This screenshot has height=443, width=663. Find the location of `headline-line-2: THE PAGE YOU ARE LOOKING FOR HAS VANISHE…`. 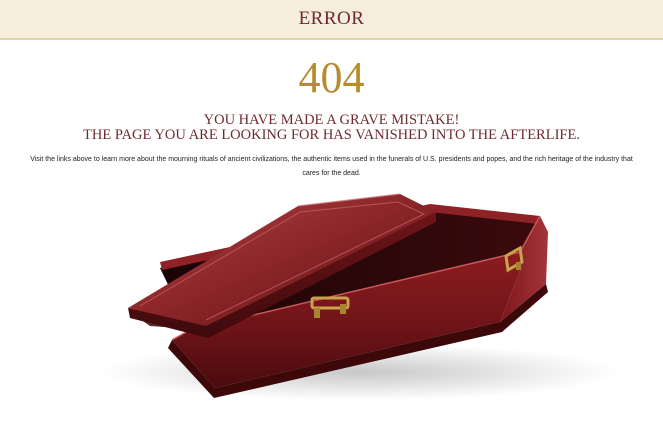

headline-line-2: THE PAGE YOU ARE LOOKING FOR HAS VANISHE… is located at coordinates (331, 135).